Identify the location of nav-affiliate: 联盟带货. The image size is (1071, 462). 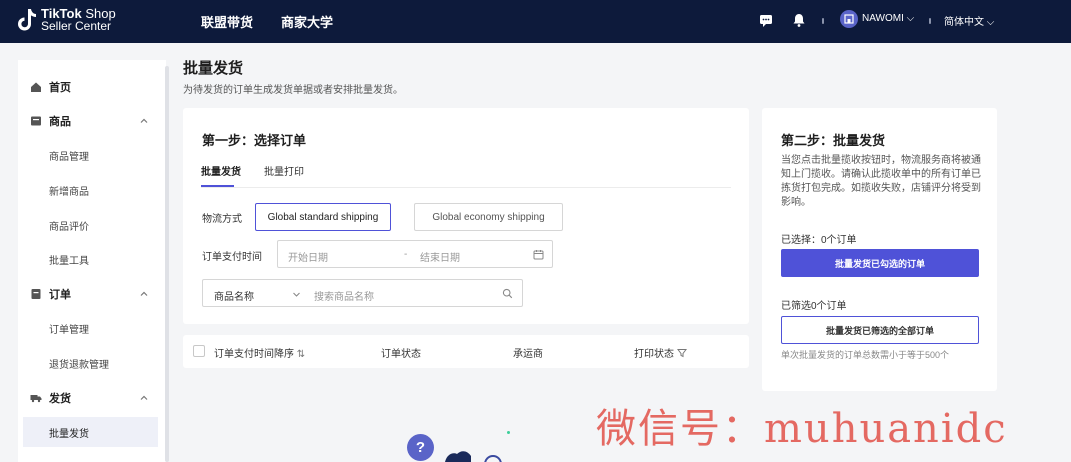
(227, 21).